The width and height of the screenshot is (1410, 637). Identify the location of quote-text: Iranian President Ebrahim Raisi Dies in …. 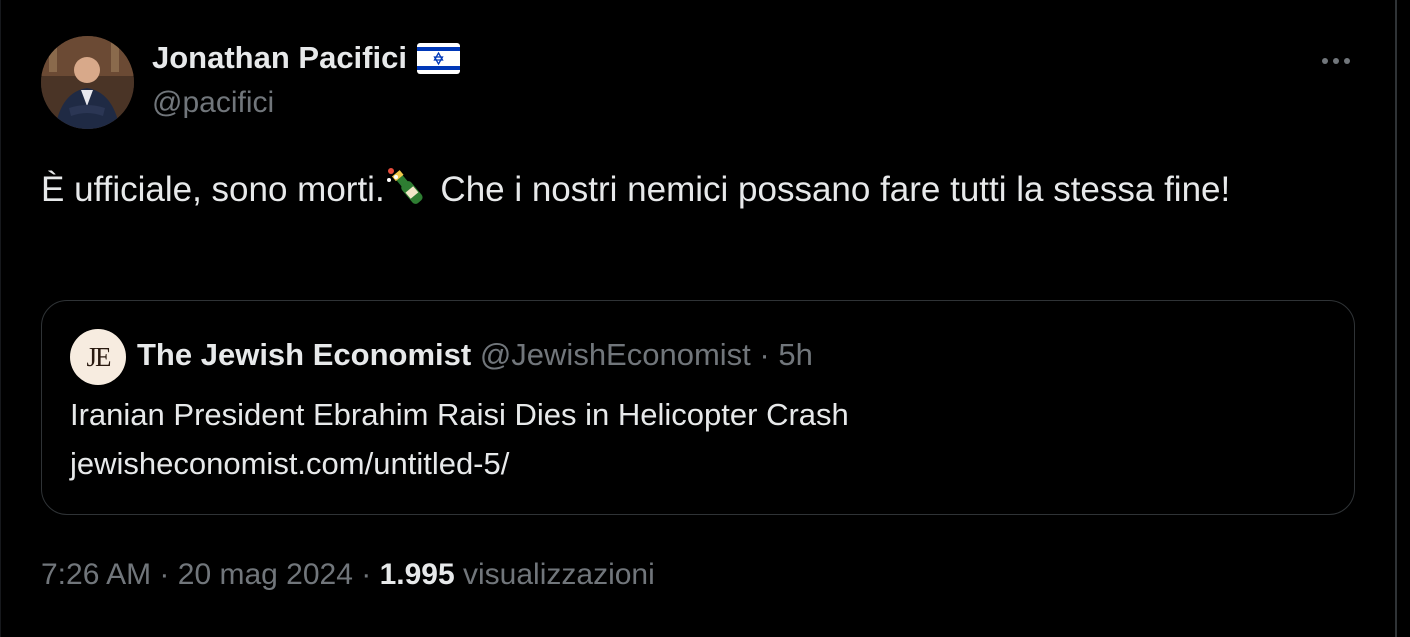
(459, 414).